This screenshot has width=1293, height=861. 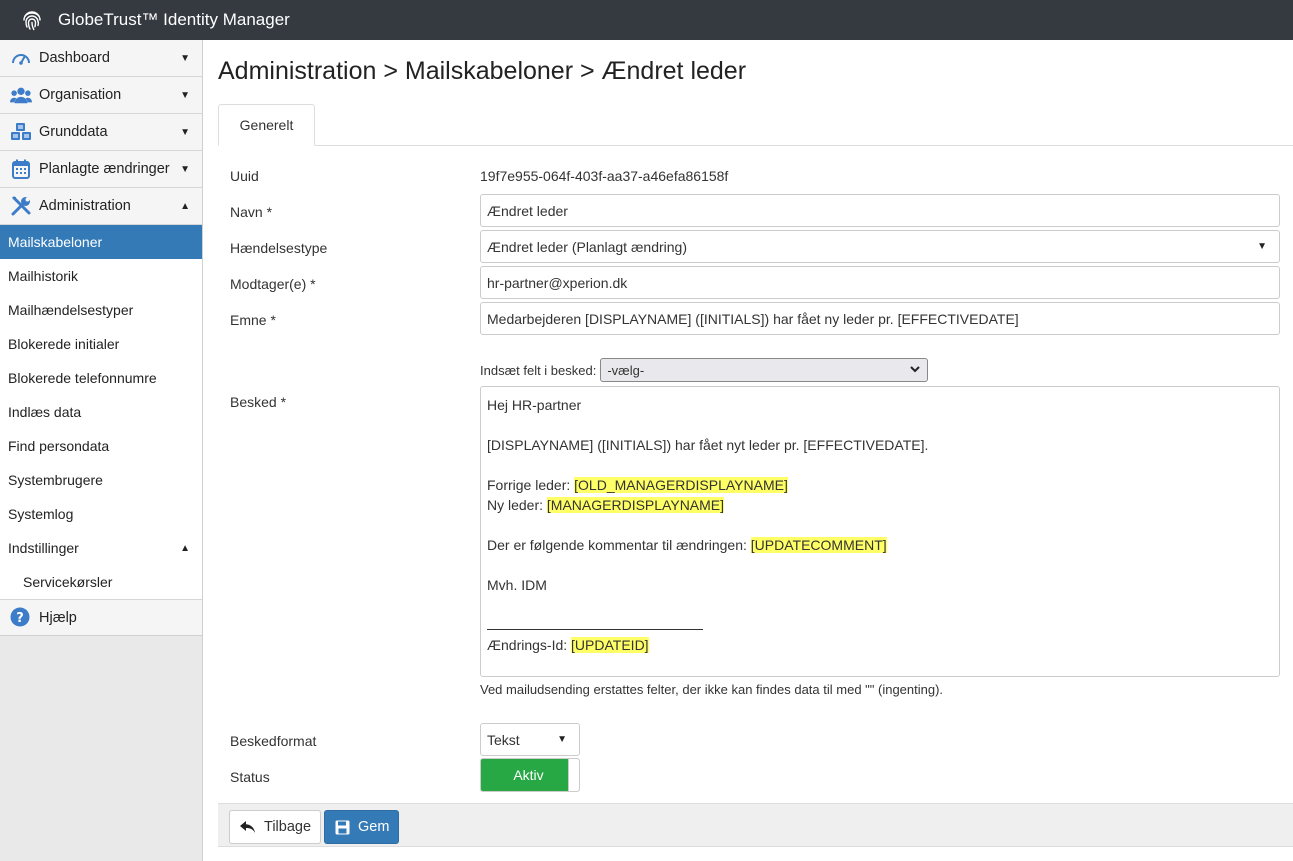 What do you see at coordinates (101, 582) in the screenshot?
I see `sidebar-item-servicekoersler: Servicekørsler` at bounding box center [101, 582].